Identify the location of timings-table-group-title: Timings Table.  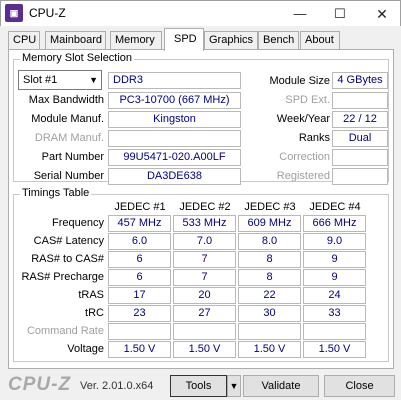
(56, 193).